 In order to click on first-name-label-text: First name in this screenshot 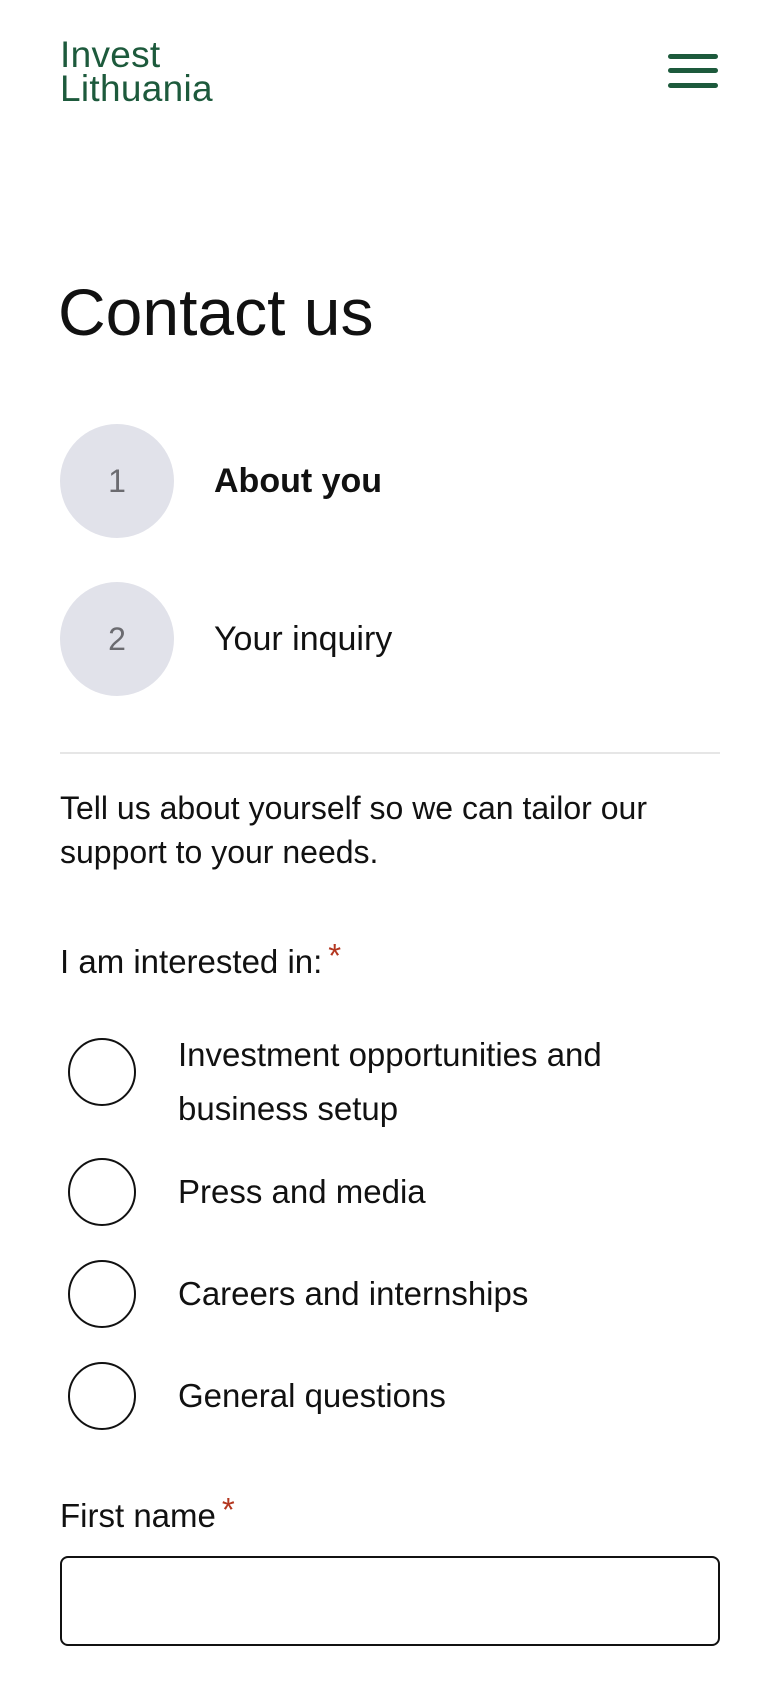, I will do `click(138, 1515)`.